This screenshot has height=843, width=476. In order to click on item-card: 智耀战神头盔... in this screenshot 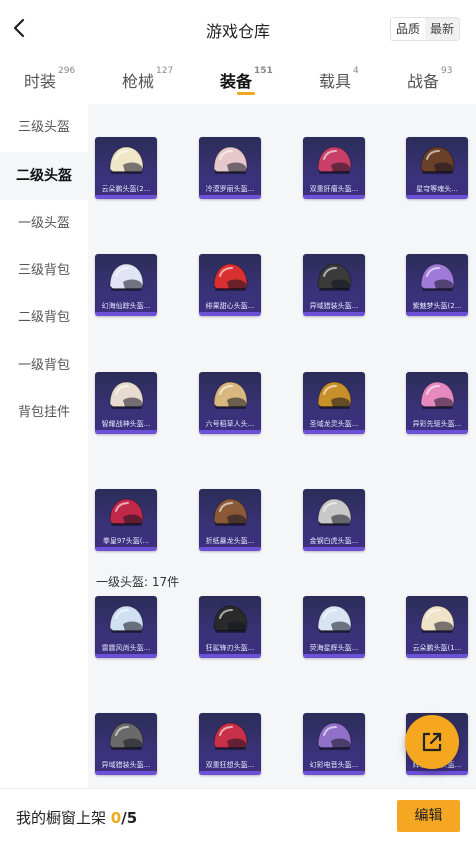, I will do `click(126, 403)`.